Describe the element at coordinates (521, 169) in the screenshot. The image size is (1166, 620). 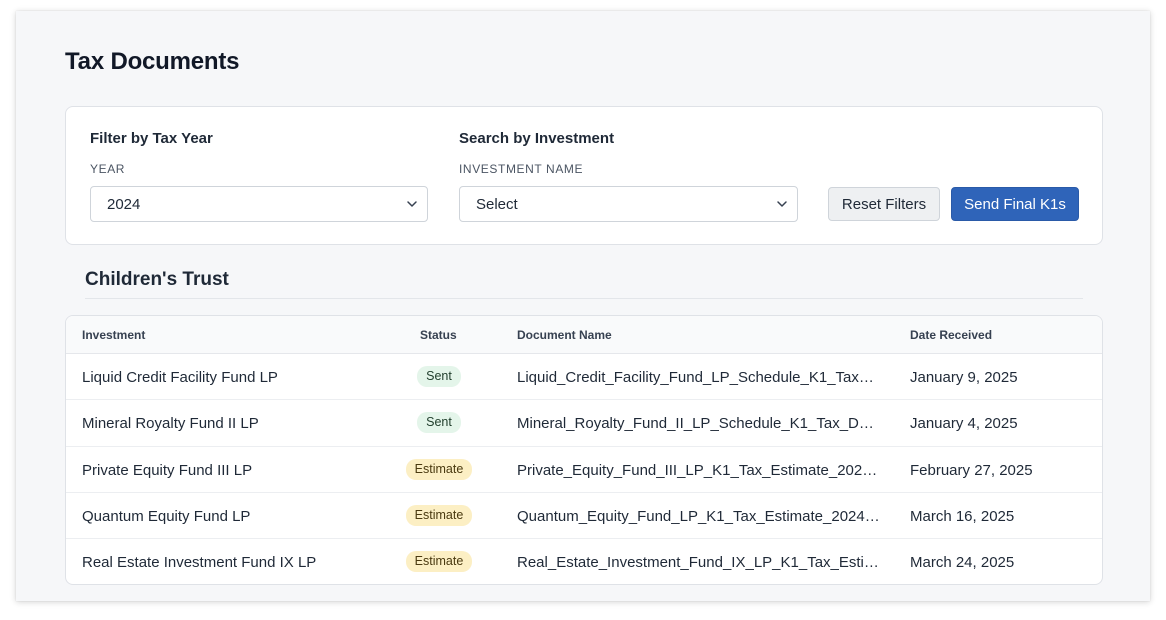
I see `investment-field-label: INVESTMENT NAME` at that location.